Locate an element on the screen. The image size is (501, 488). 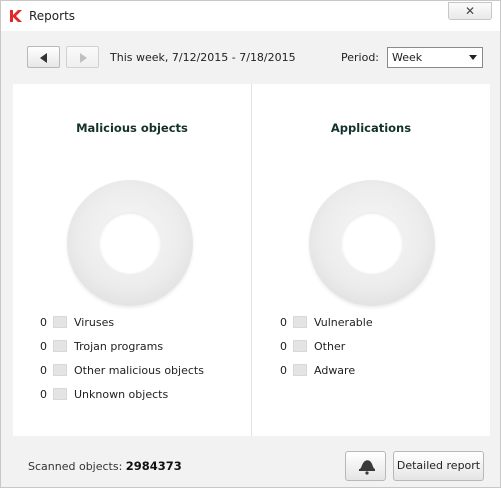
chevron-down-icon is located at coordinates (473, 57).